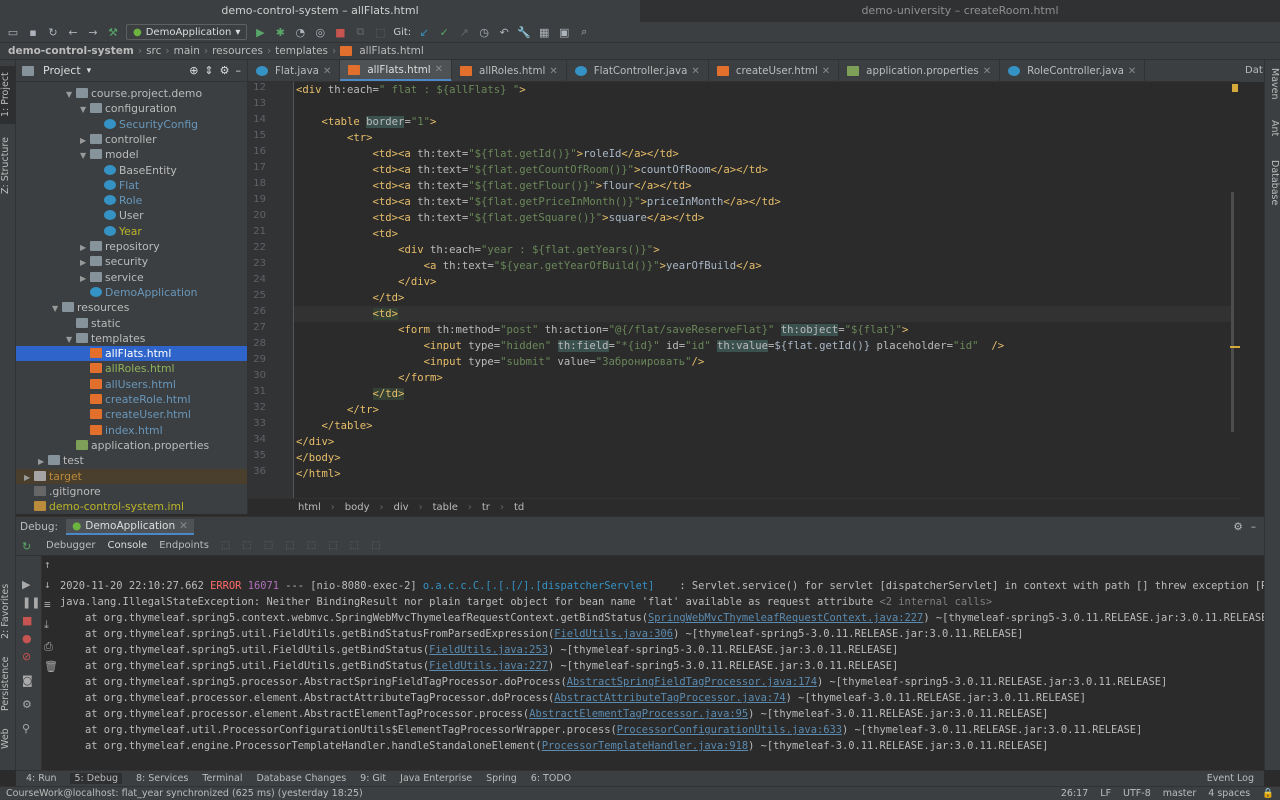 This screenshot has width=1280, height=800. I want to click on tool-tab-structure: Z: Structure, so click(8, 166).